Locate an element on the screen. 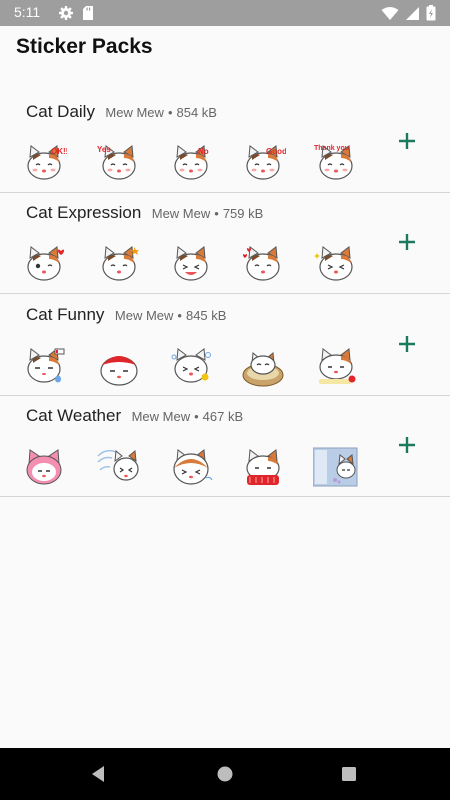 The height and width of the screenshot is (800, 450). recents-button is located at coordinates (349, 774).